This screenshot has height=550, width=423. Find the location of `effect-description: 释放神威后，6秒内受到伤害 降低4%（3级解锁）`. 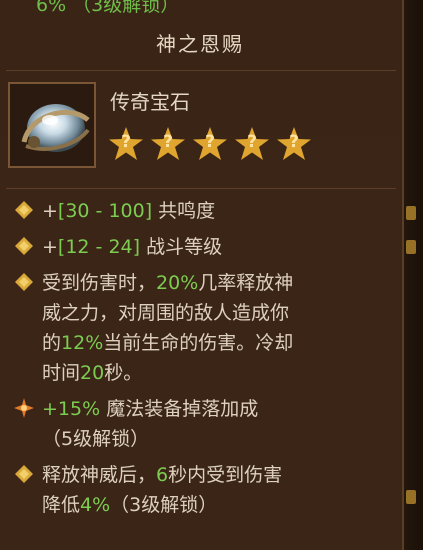

effect-description: 释放神威后，6秒内受到伤害 降低4%（3级解锁） is located at coordinates (162, 490).